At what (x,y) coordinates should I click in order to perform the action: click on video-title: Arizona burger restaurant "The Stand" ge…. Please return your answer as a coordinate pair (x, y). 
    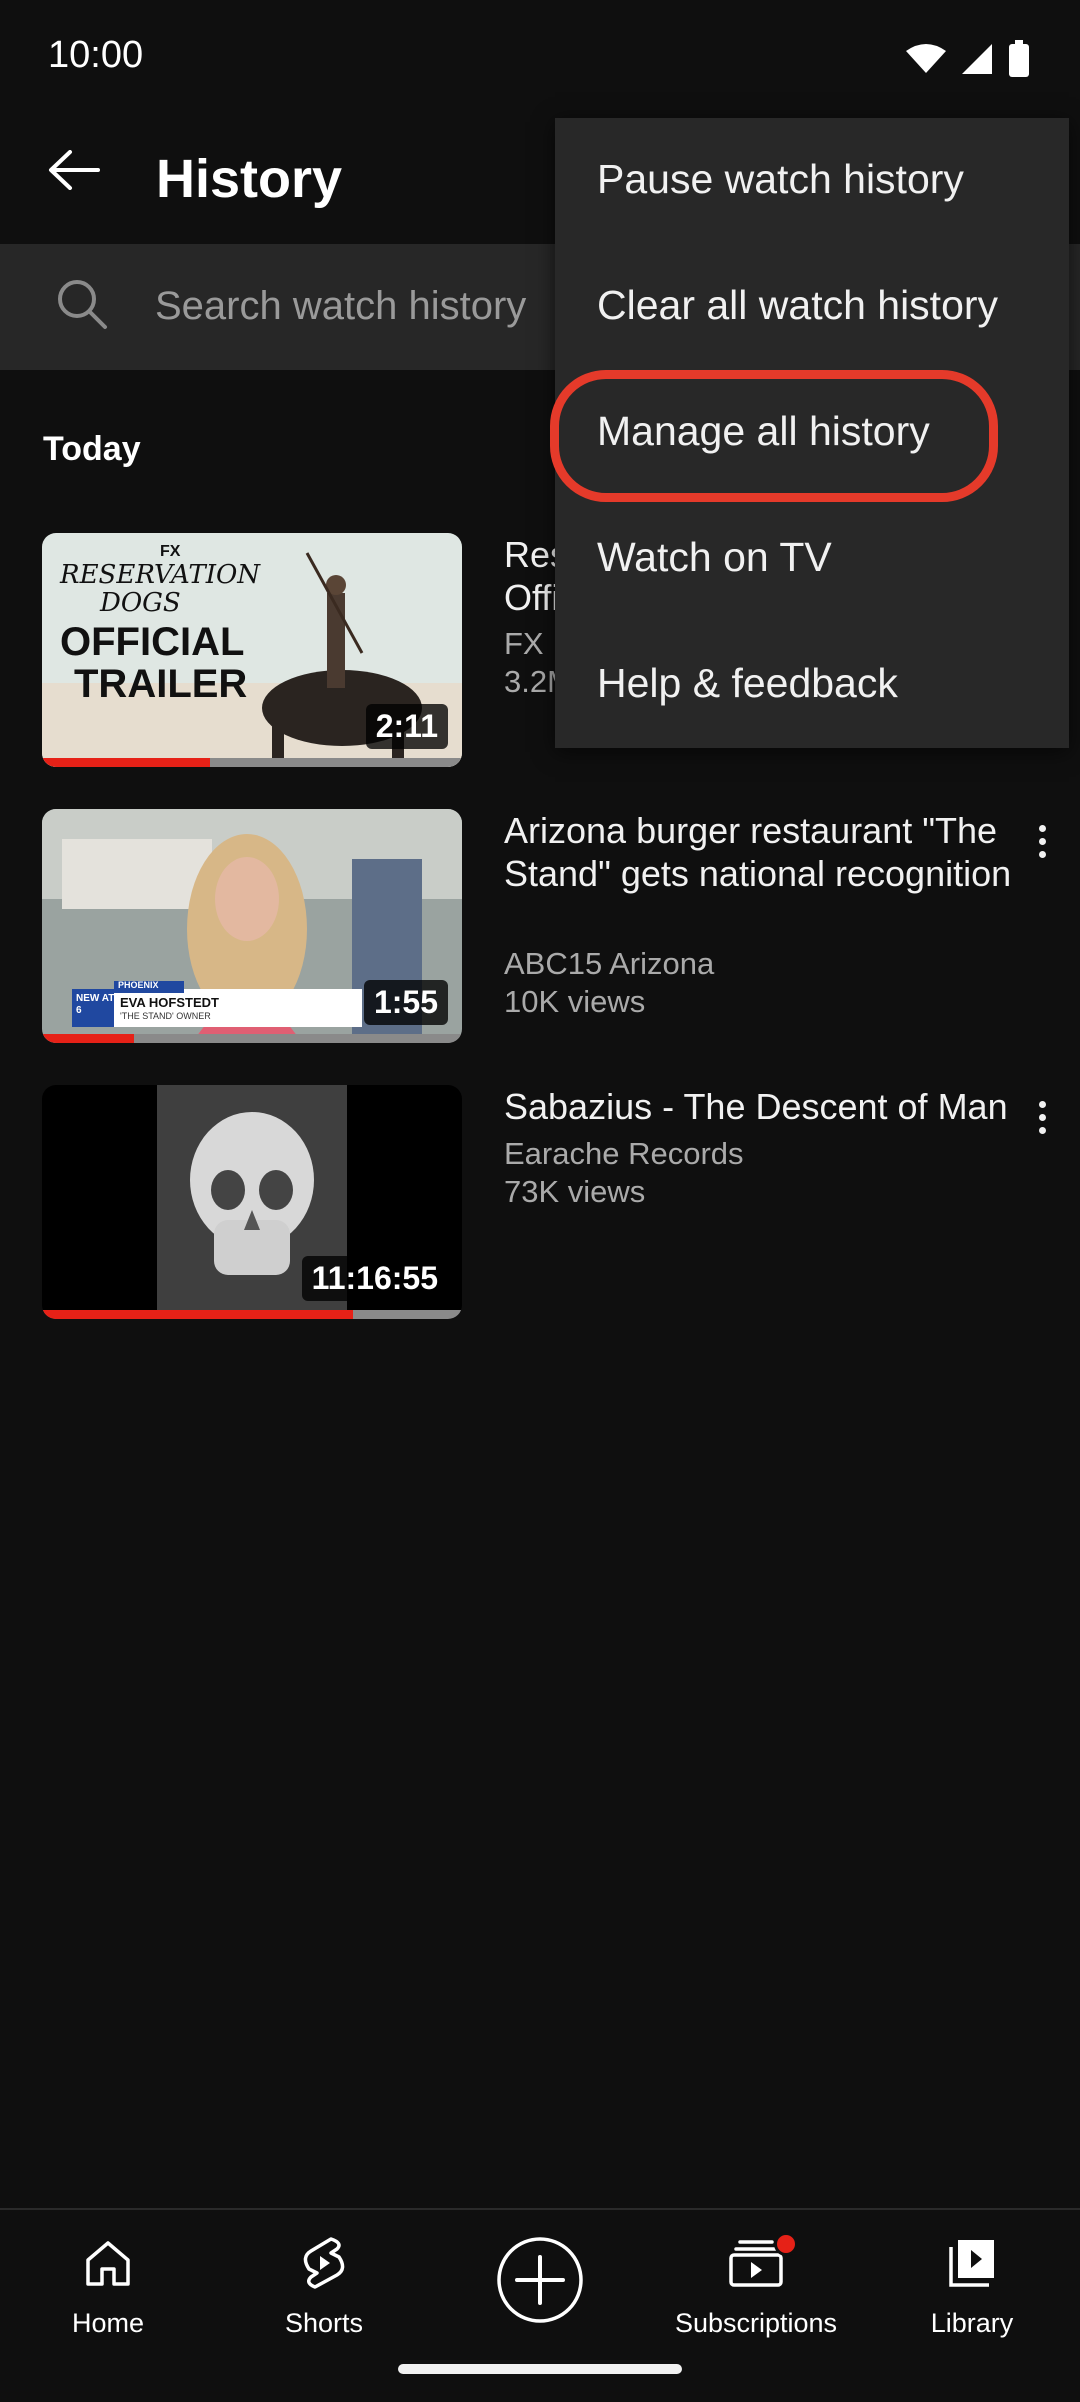
    Looking at the image, I should click on (758, 852).